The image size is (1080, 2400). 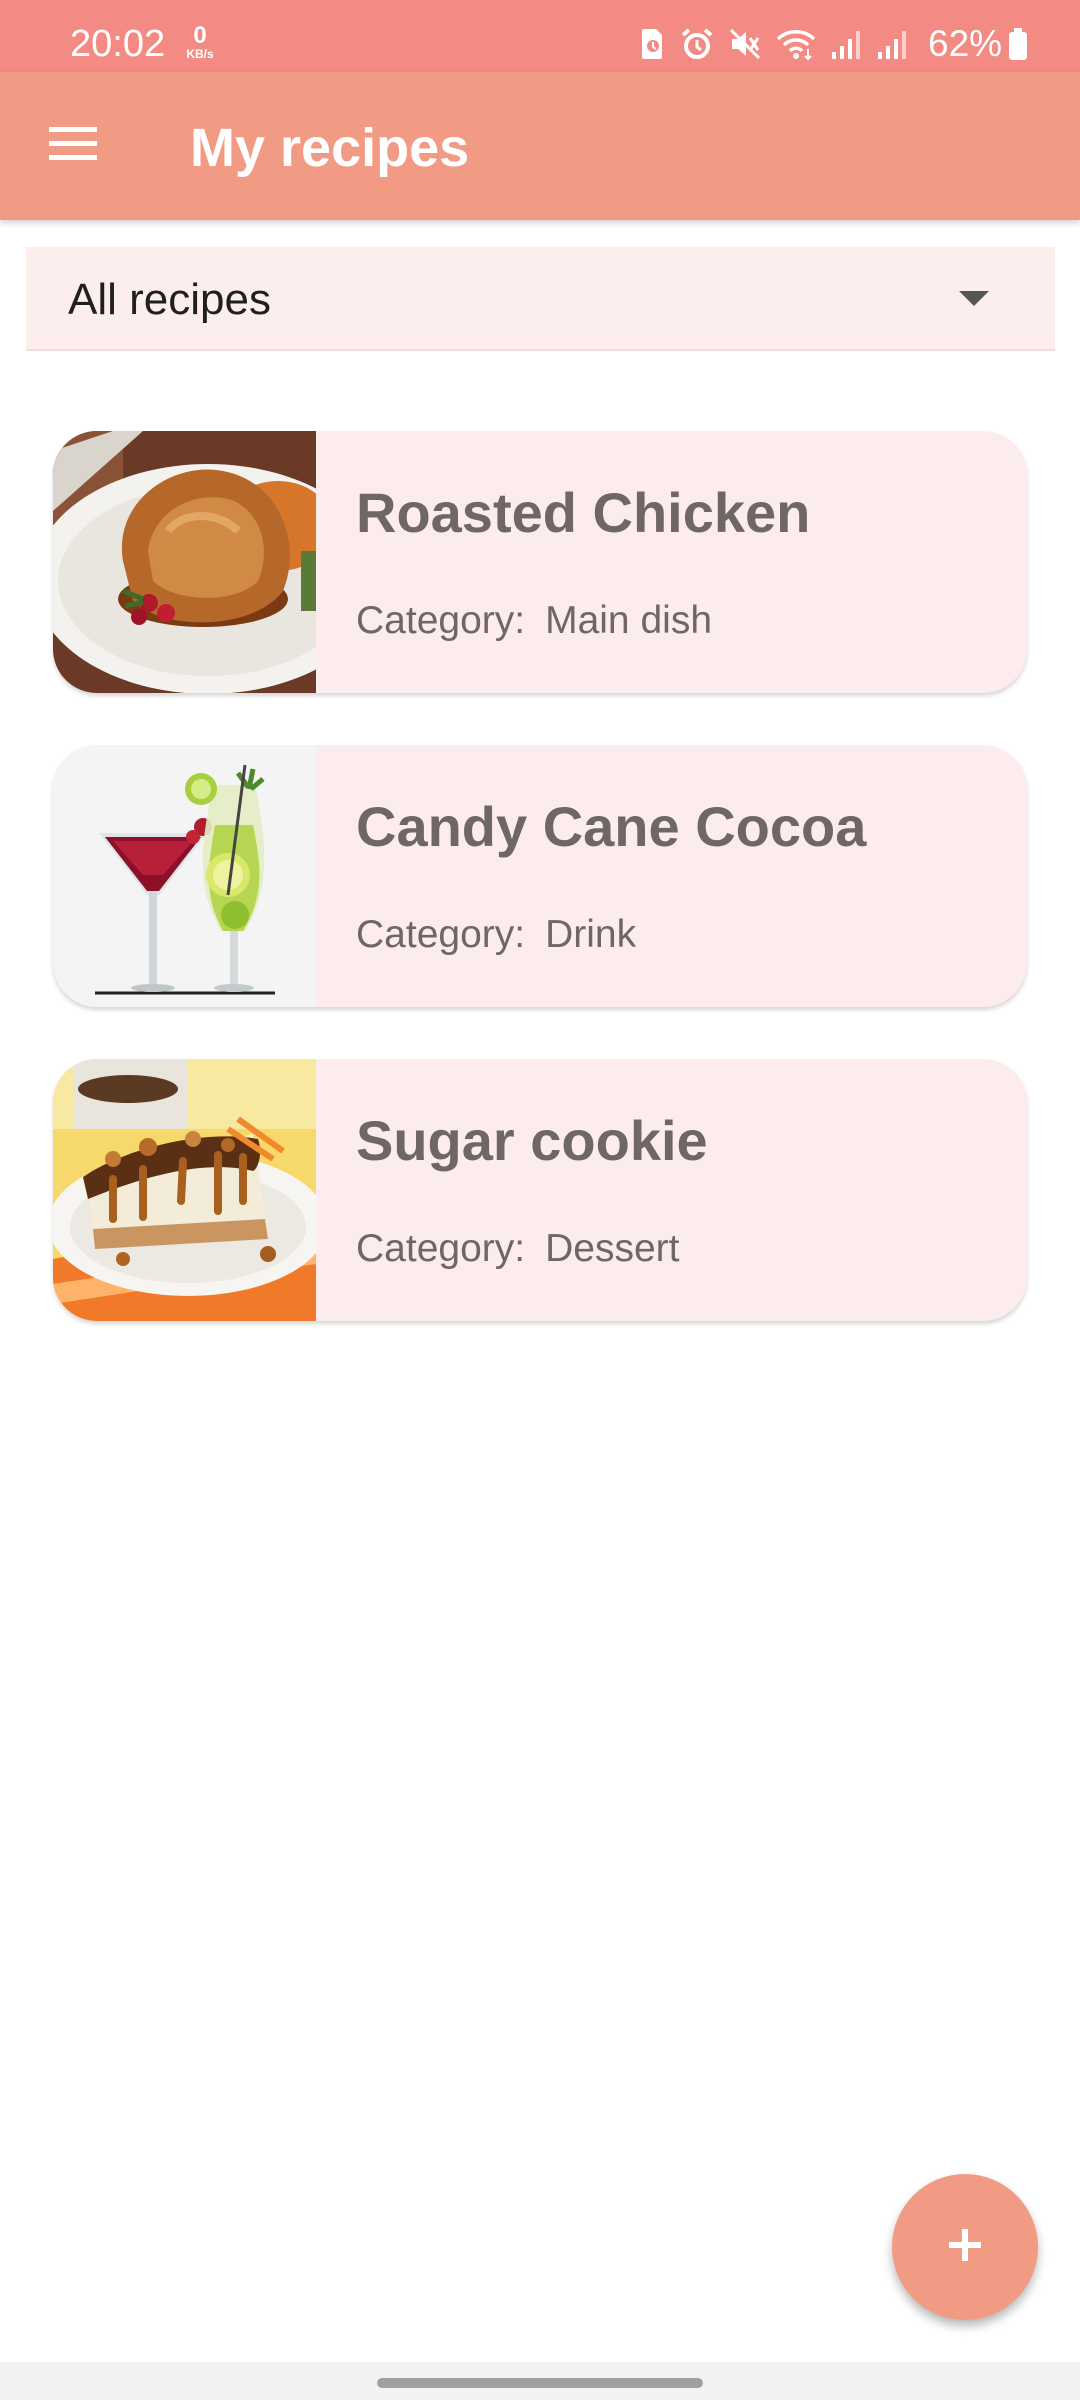 I want to click on network-speed: 0 KB/s, so click(x=200, y=41).